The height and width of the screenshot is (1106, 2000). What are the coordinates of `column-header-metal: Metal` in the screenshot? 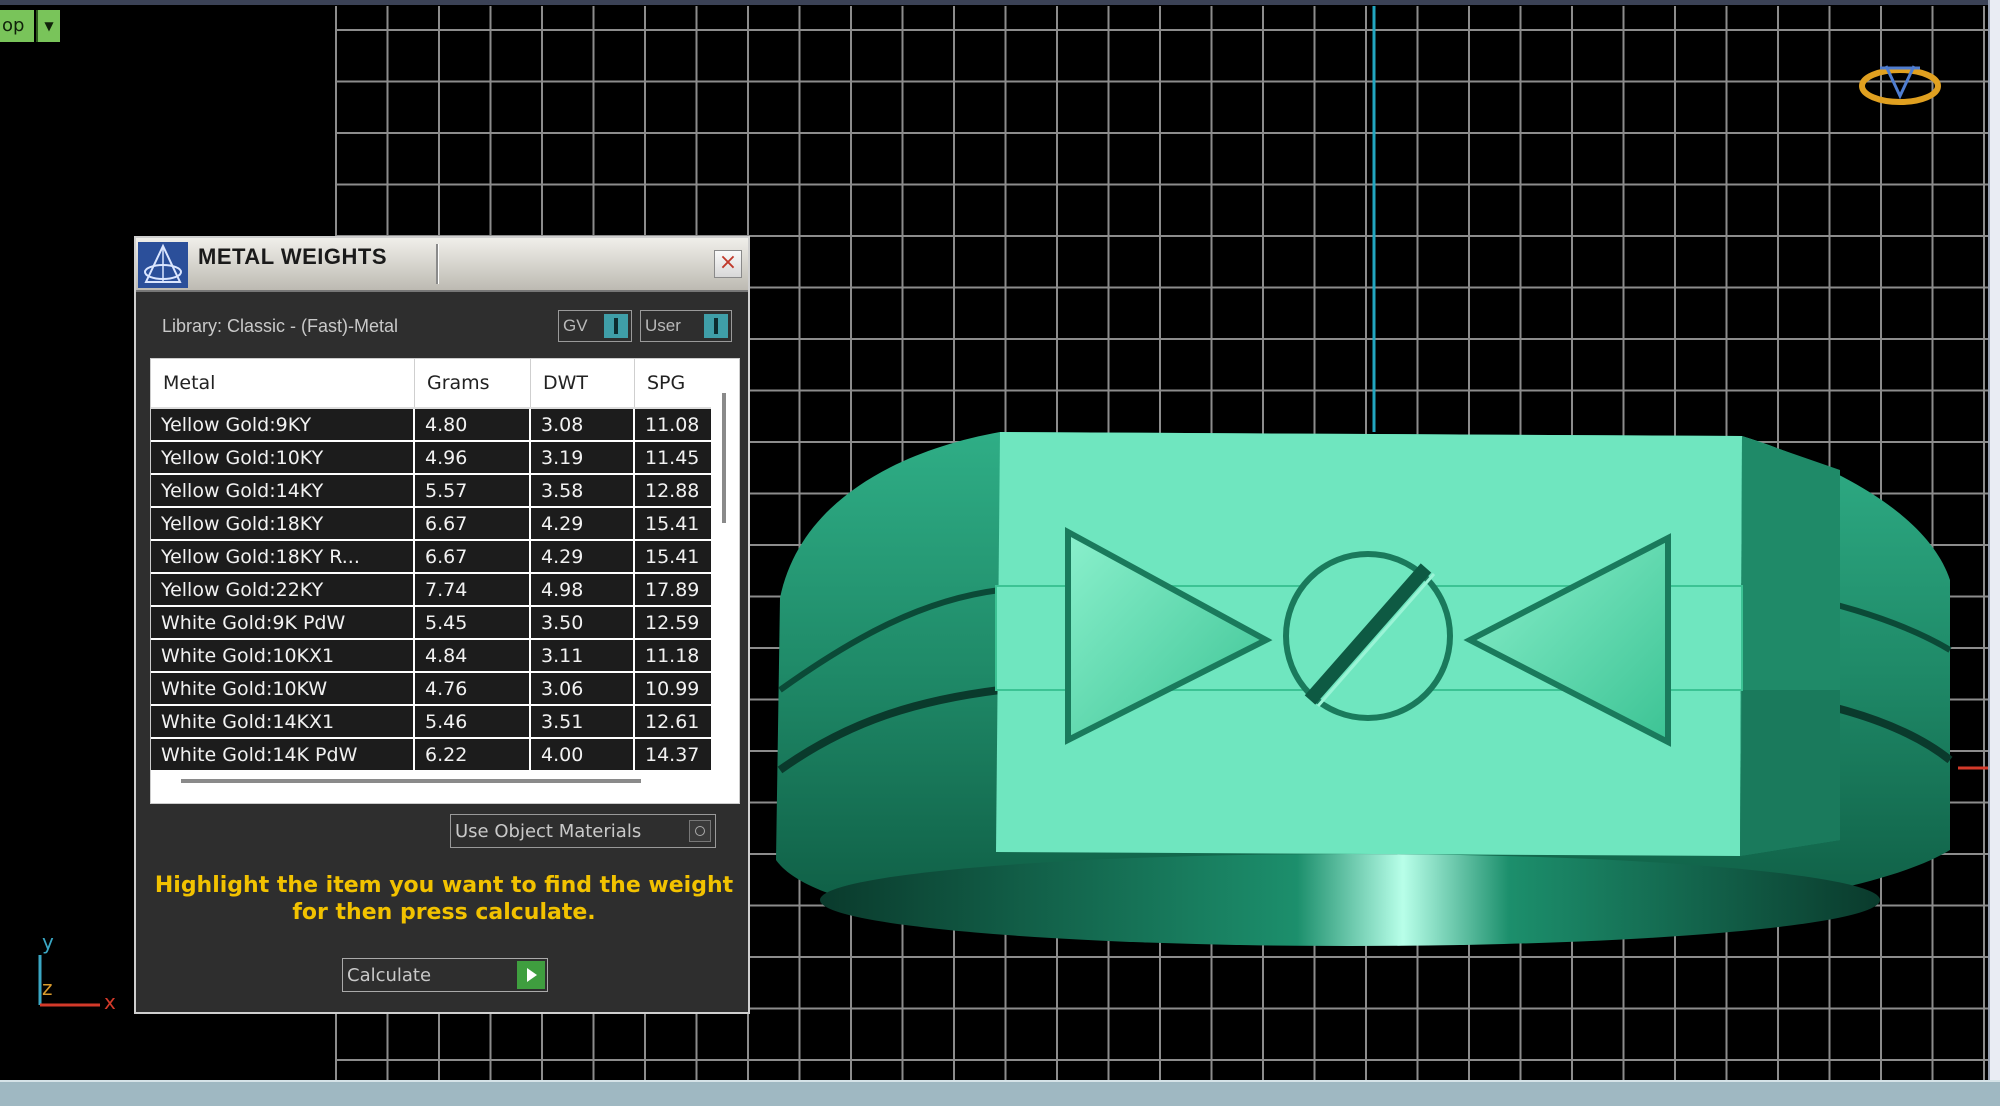 It's located at (283, 383).